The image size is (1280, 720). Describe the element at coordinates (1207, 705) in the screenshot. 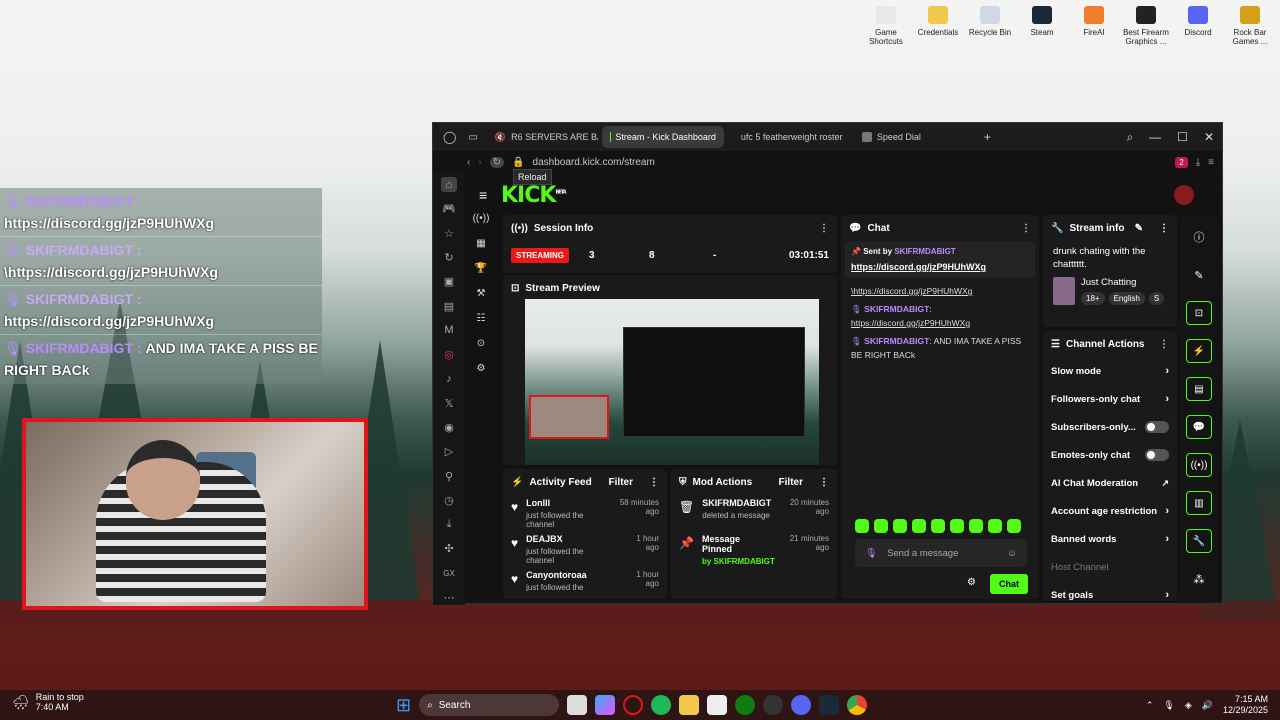

I see `volume-icon: 🔊` at that location.